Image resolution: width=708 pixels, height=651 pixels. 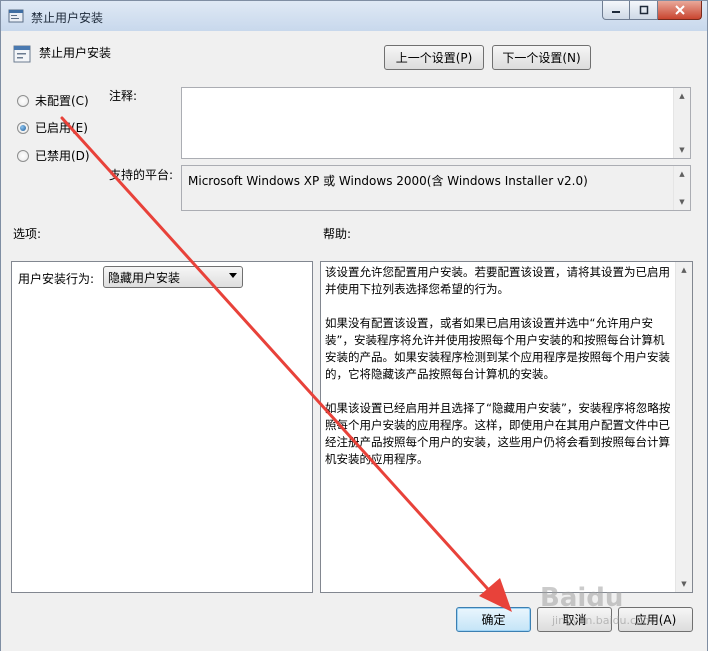 What do you see at coordinates (56, 279) in the screenshot?
I see `install-behavior-label: 用户安装行为:` at bounding box center [56, 279].